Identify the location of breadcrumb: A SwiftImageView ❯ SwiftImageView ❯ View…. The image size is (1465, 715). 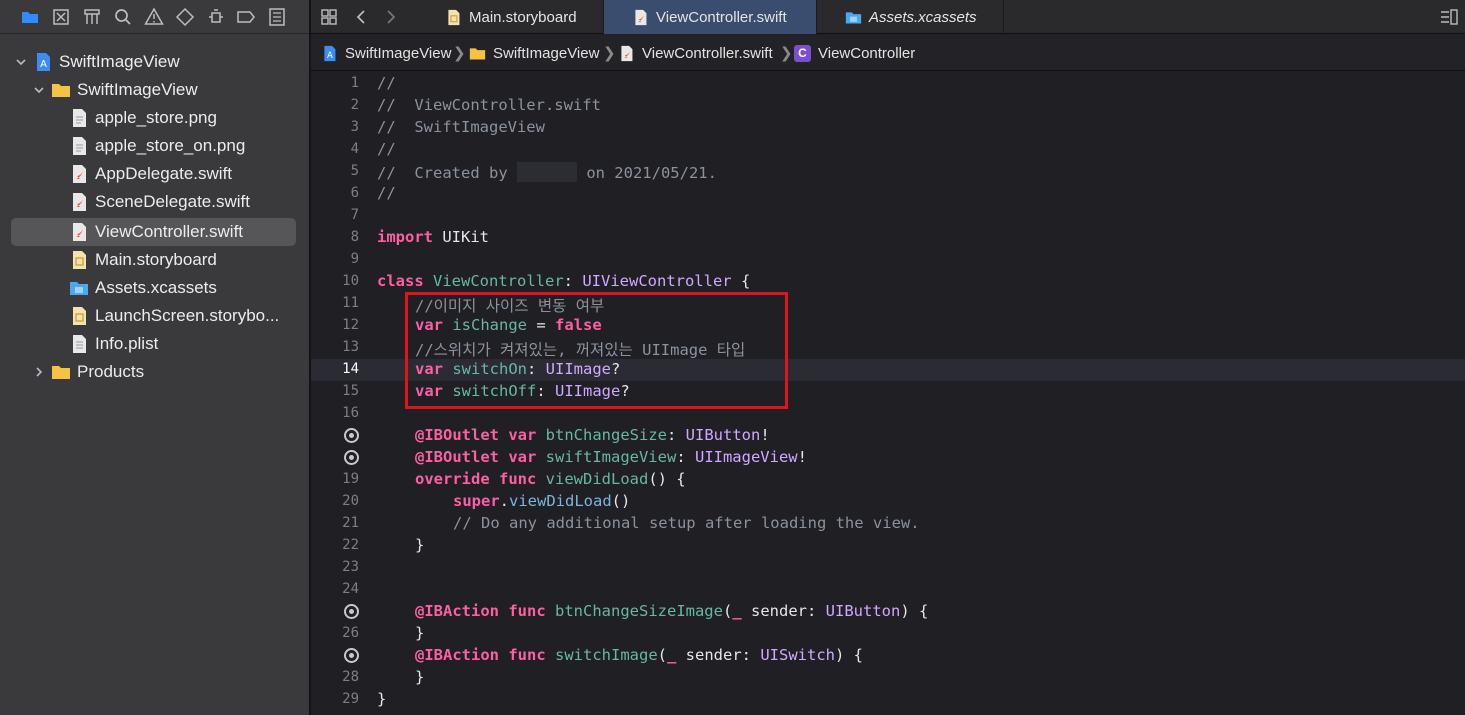
(888, 53).